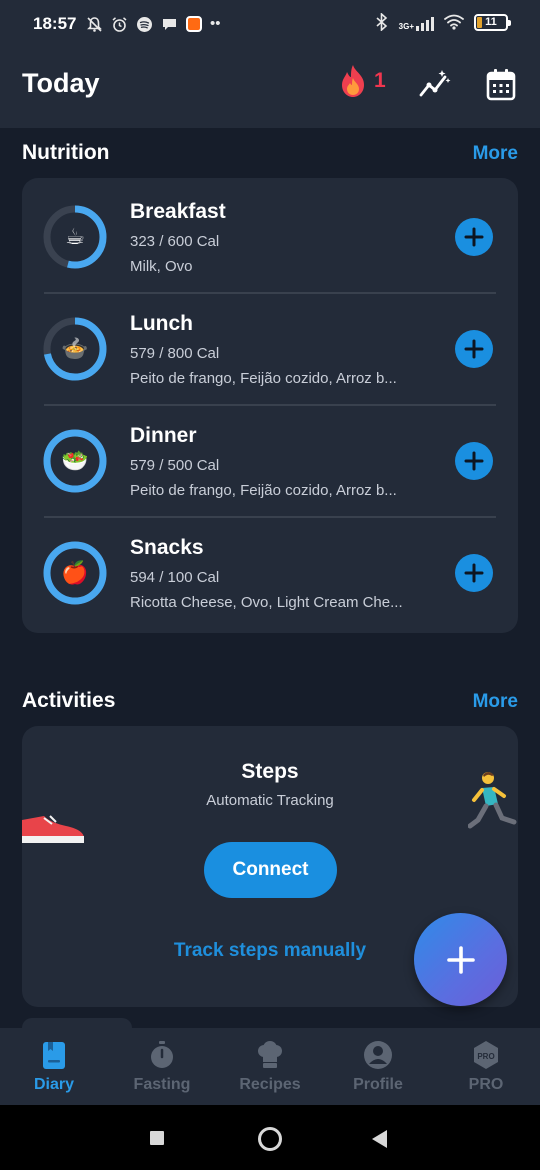 This screenshot has height=1170, width=540. What do you see at coordinates (380, 80) in the screenshot?
I see `streak-count: 1` at bounding box center [380, 80].